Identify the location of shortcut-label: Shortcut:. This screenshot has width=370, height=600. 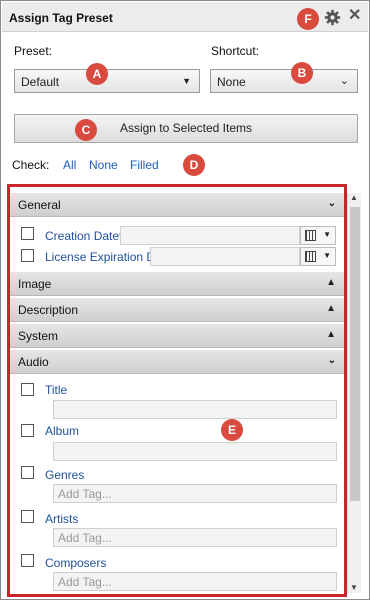
(235, 51).